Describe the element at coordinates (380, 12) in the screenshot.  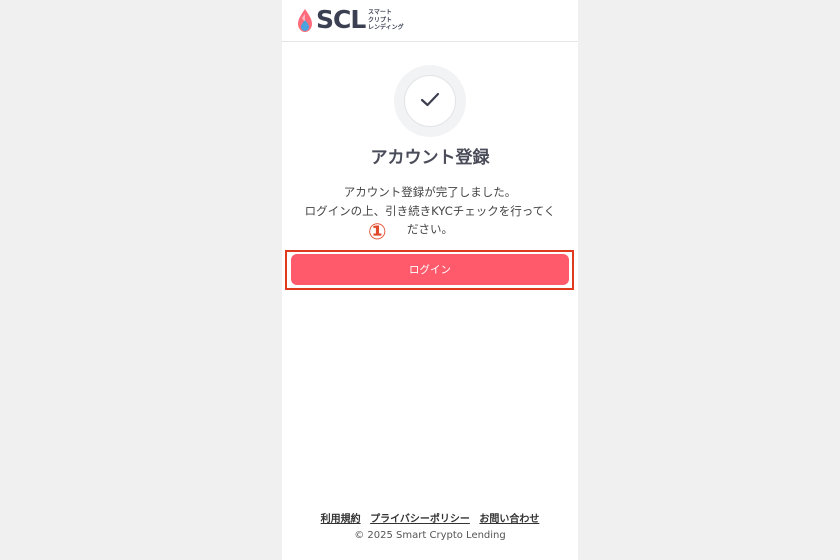
I see `logo-sub-line: スマート` at that location.